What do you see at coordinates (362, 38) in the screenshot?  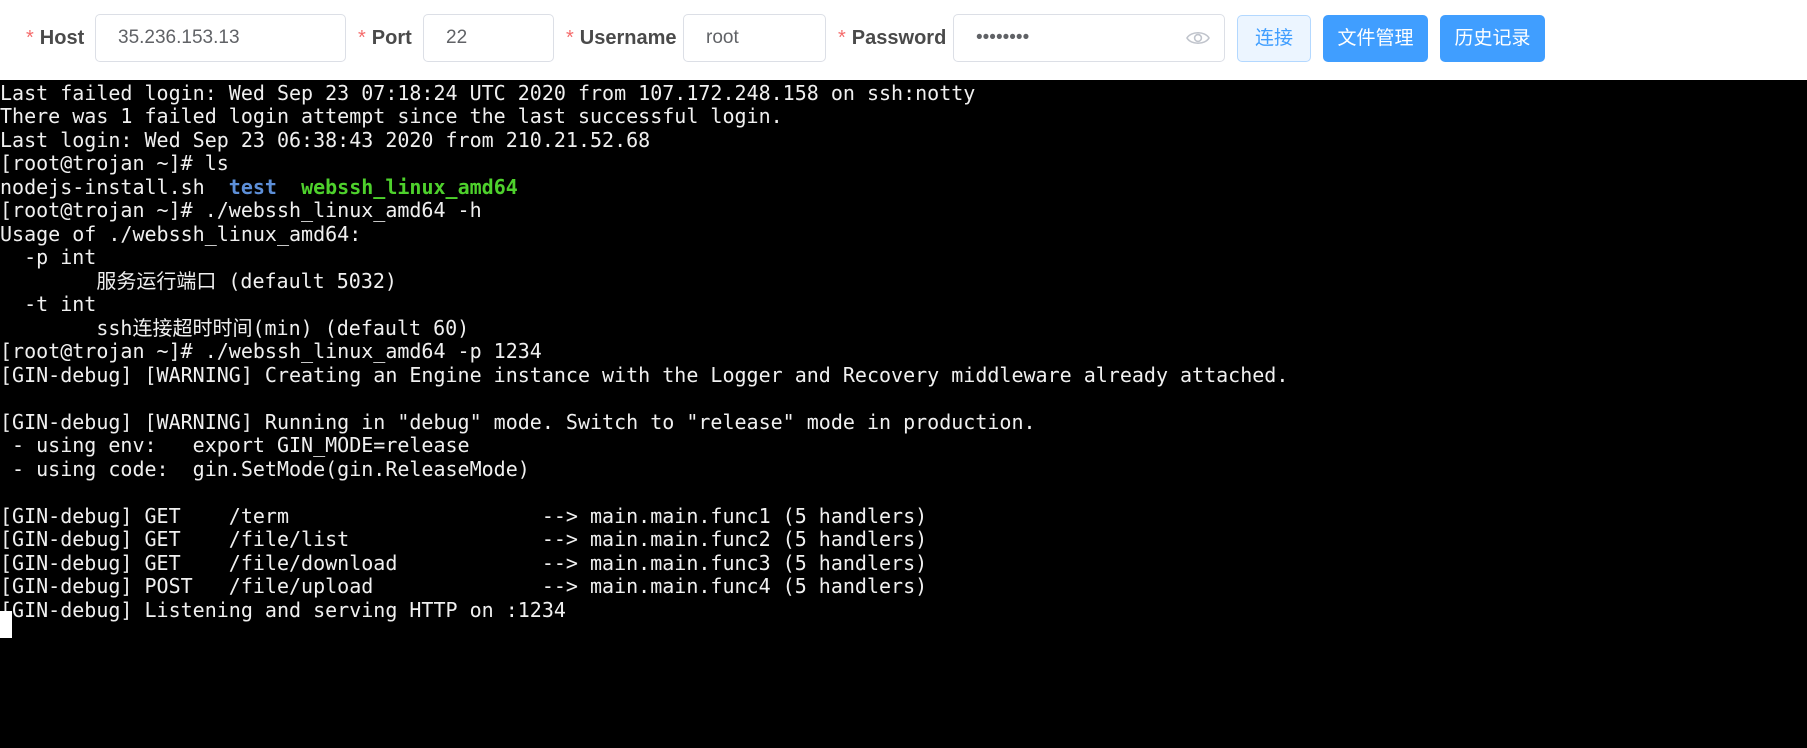 I see `port-required-mark: *` at bounding box center [362, 38].